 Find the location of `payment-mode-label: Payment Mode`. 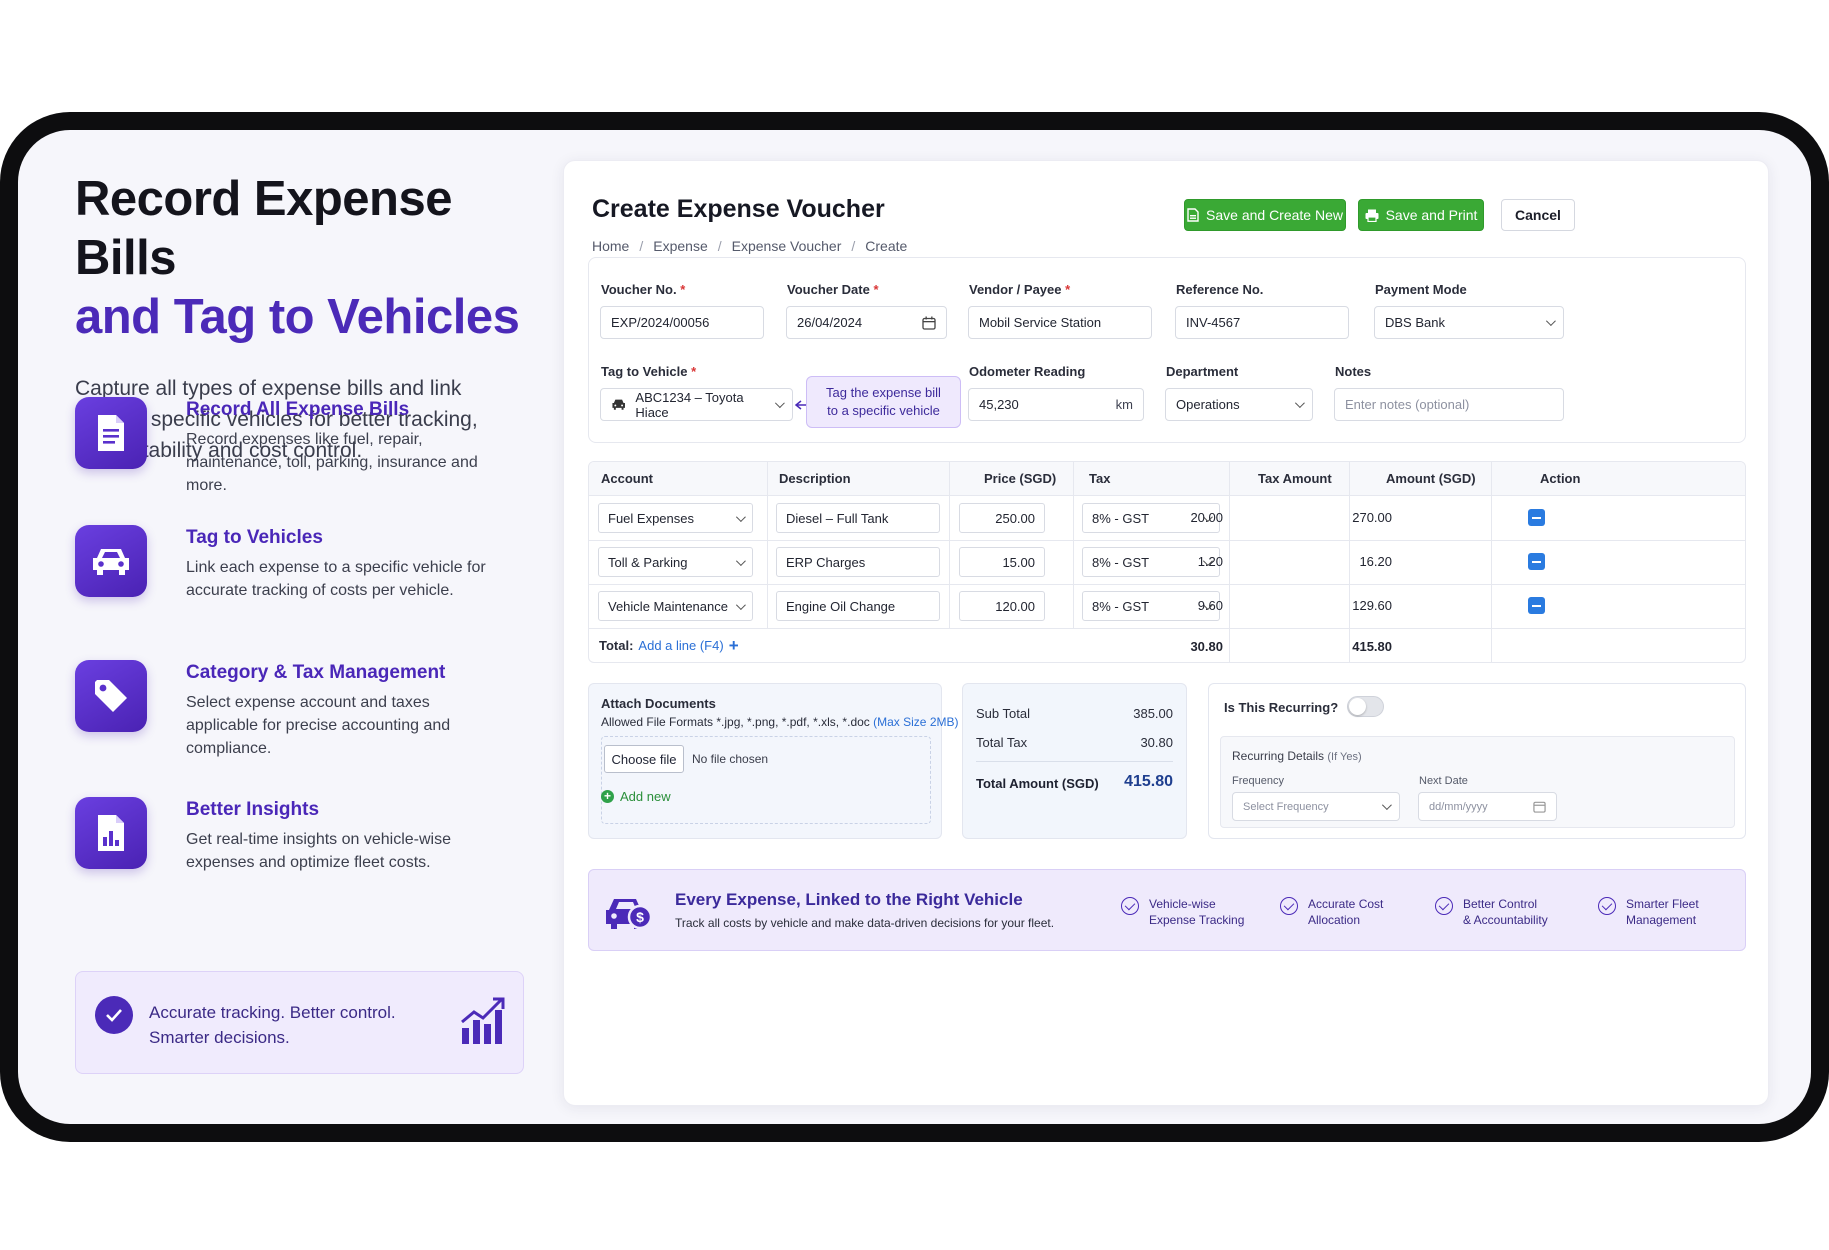

payment-mode-label: Payment Mode is located at coordinates (1421, 289).